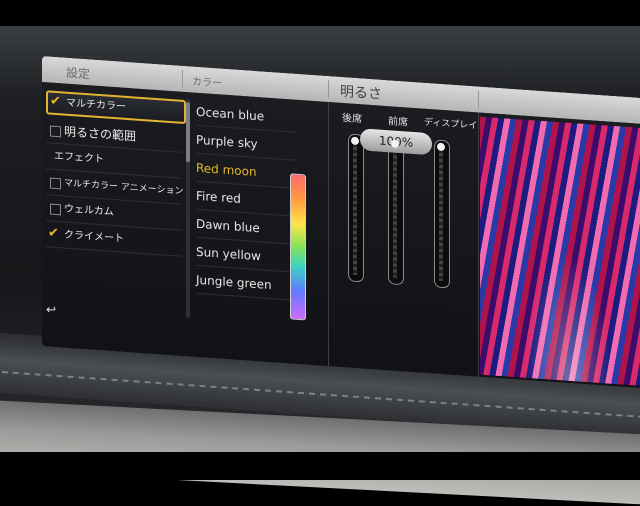 This screenshot has height=506, width=640. I want to click on header-settings: 設定, so click(78, 73).